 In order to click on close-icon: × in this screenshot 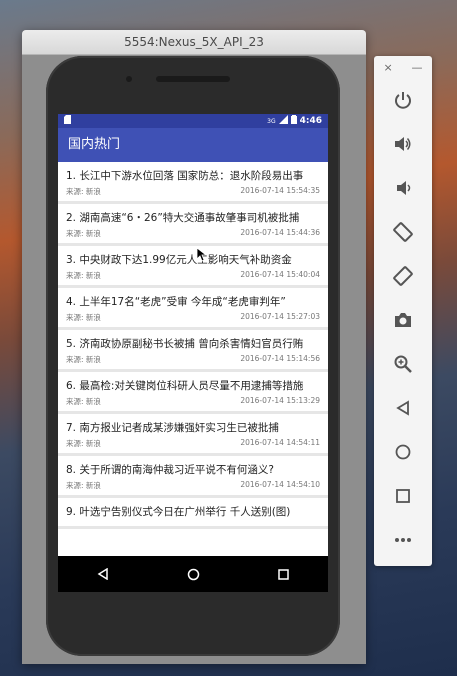, I will do `click(387, 67)`.